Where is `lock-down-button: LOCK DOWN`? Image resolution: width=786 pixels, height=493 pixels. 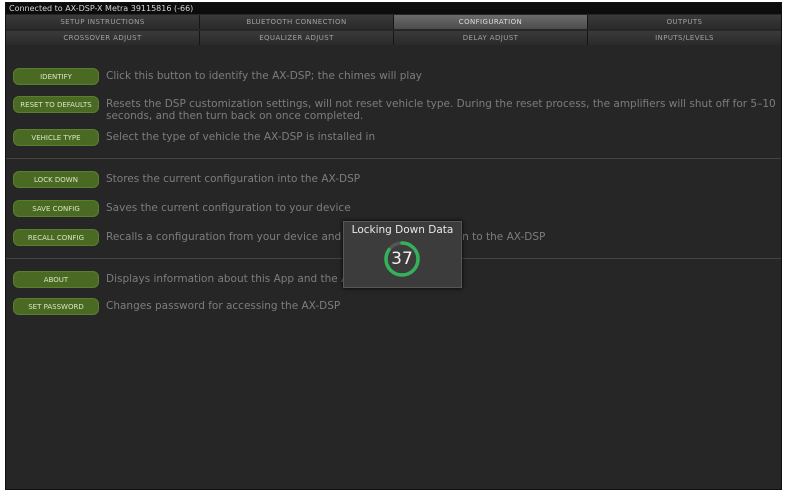 lock-down-button: LOCK DOWN is located at coordinates (56, 179).